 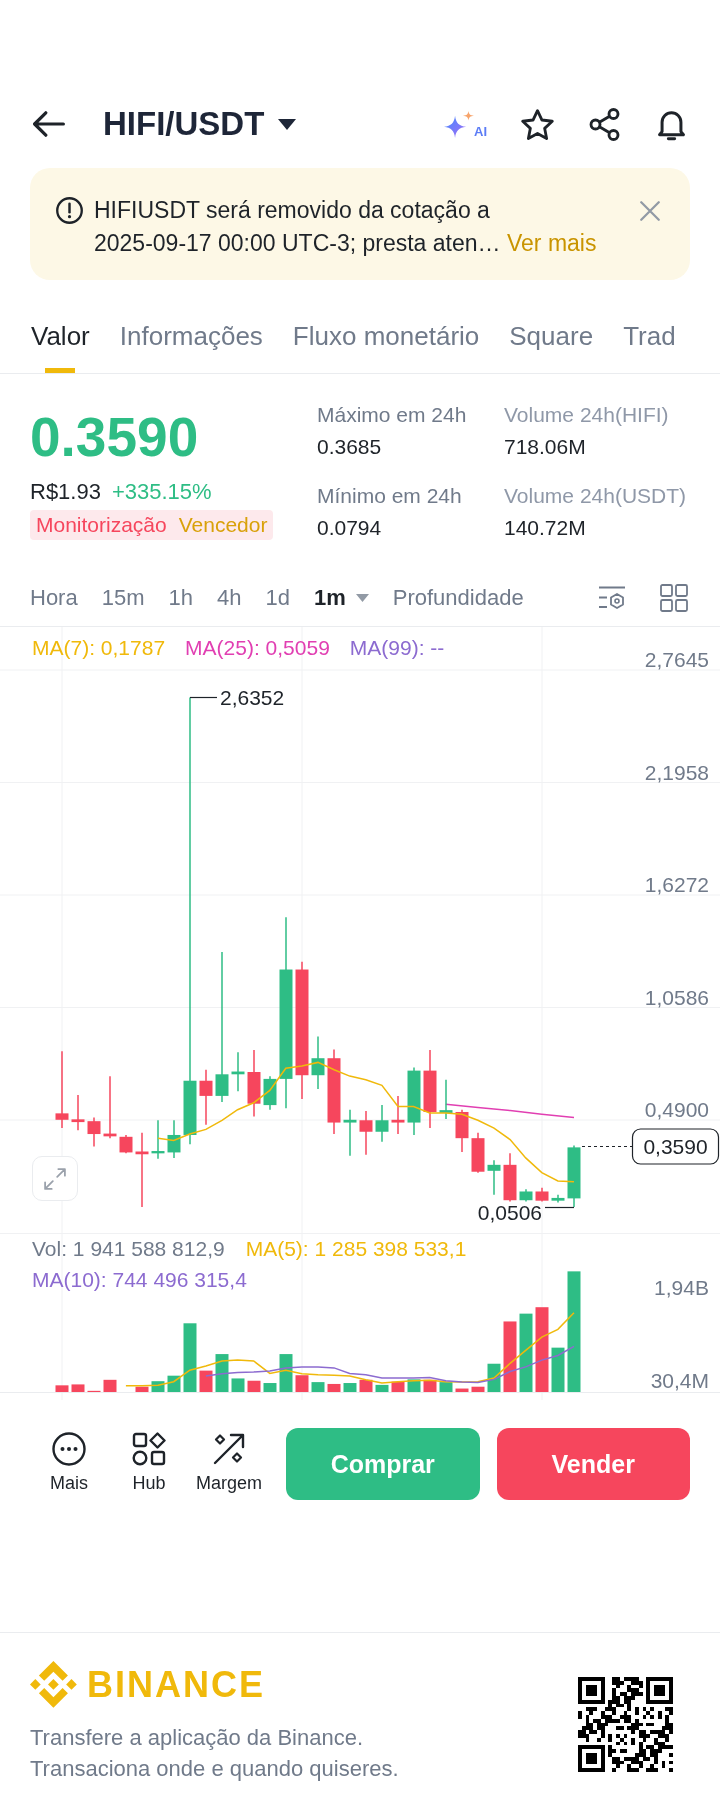 What do you see at coordinates (356, 1249) in the screenshot?
I see `volume-indicator-label: MA(5): 1 285 398 533,1` at bounding box center [356, 1249].